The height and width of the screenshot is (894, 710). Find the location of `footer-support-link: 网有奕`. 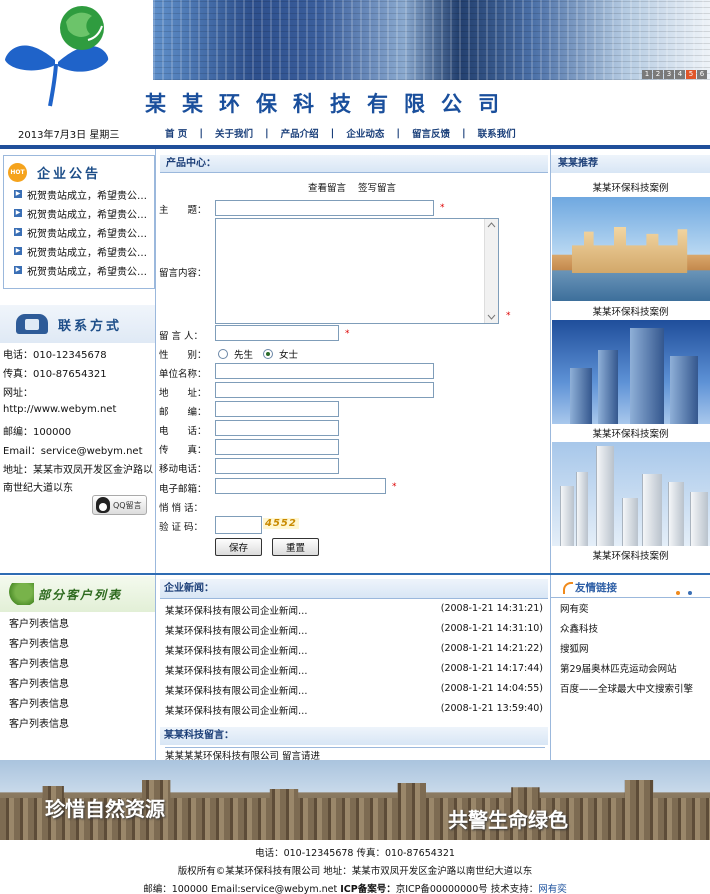

footer-support-link: 网有奕 is located at coordinates (552, 889).